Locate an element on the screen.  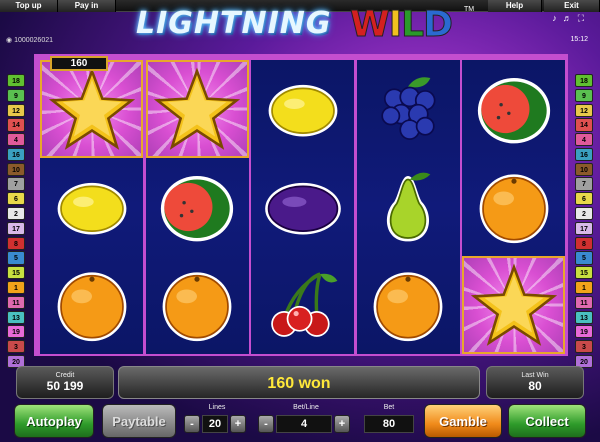
credit-value: 50 199 is located at coordinates (65, 386).